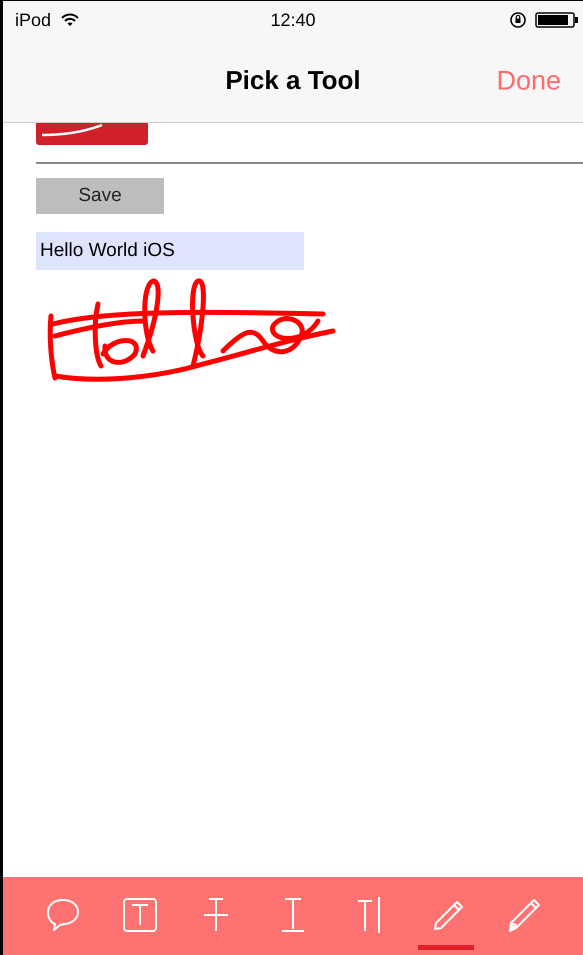 The width and height of the screenshot is (583, 955). I want to click on wifi-icon, so click(70, 20).